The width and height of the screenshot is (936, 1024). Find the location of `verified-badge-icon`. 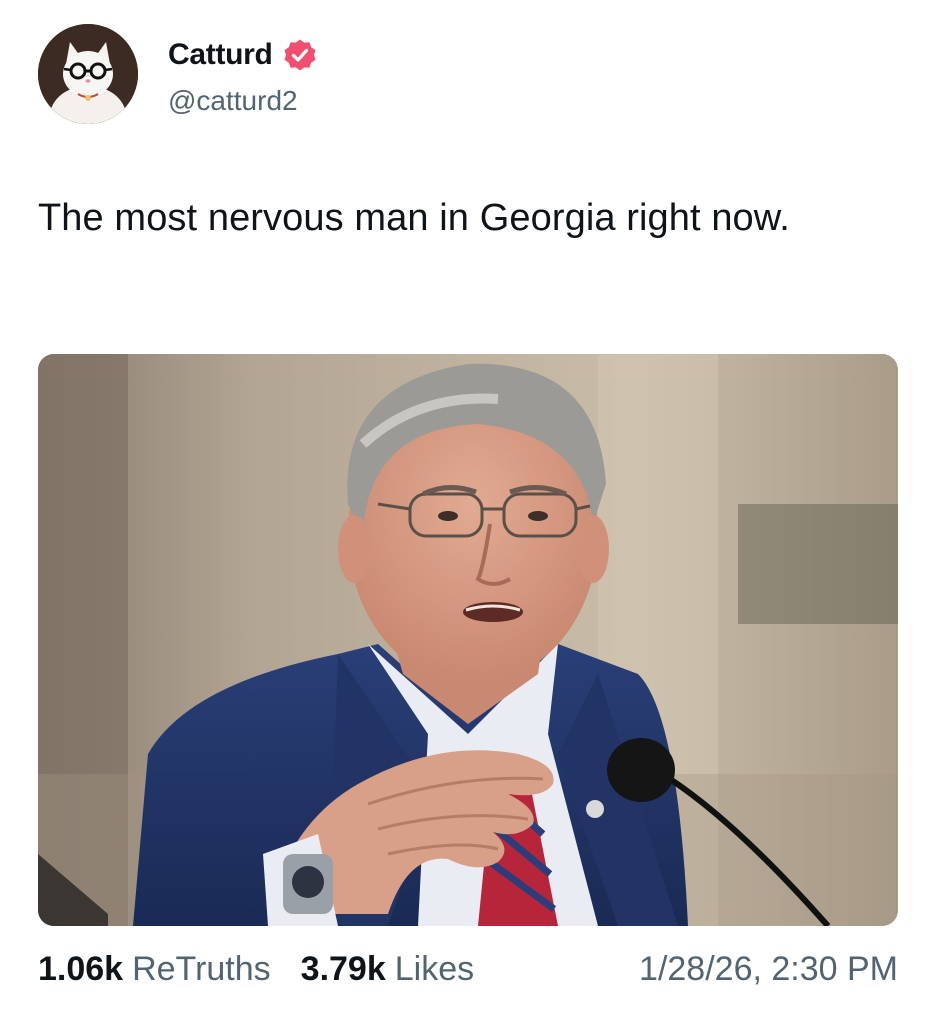

verified-badge-icon is located at coordinates (300, 55).